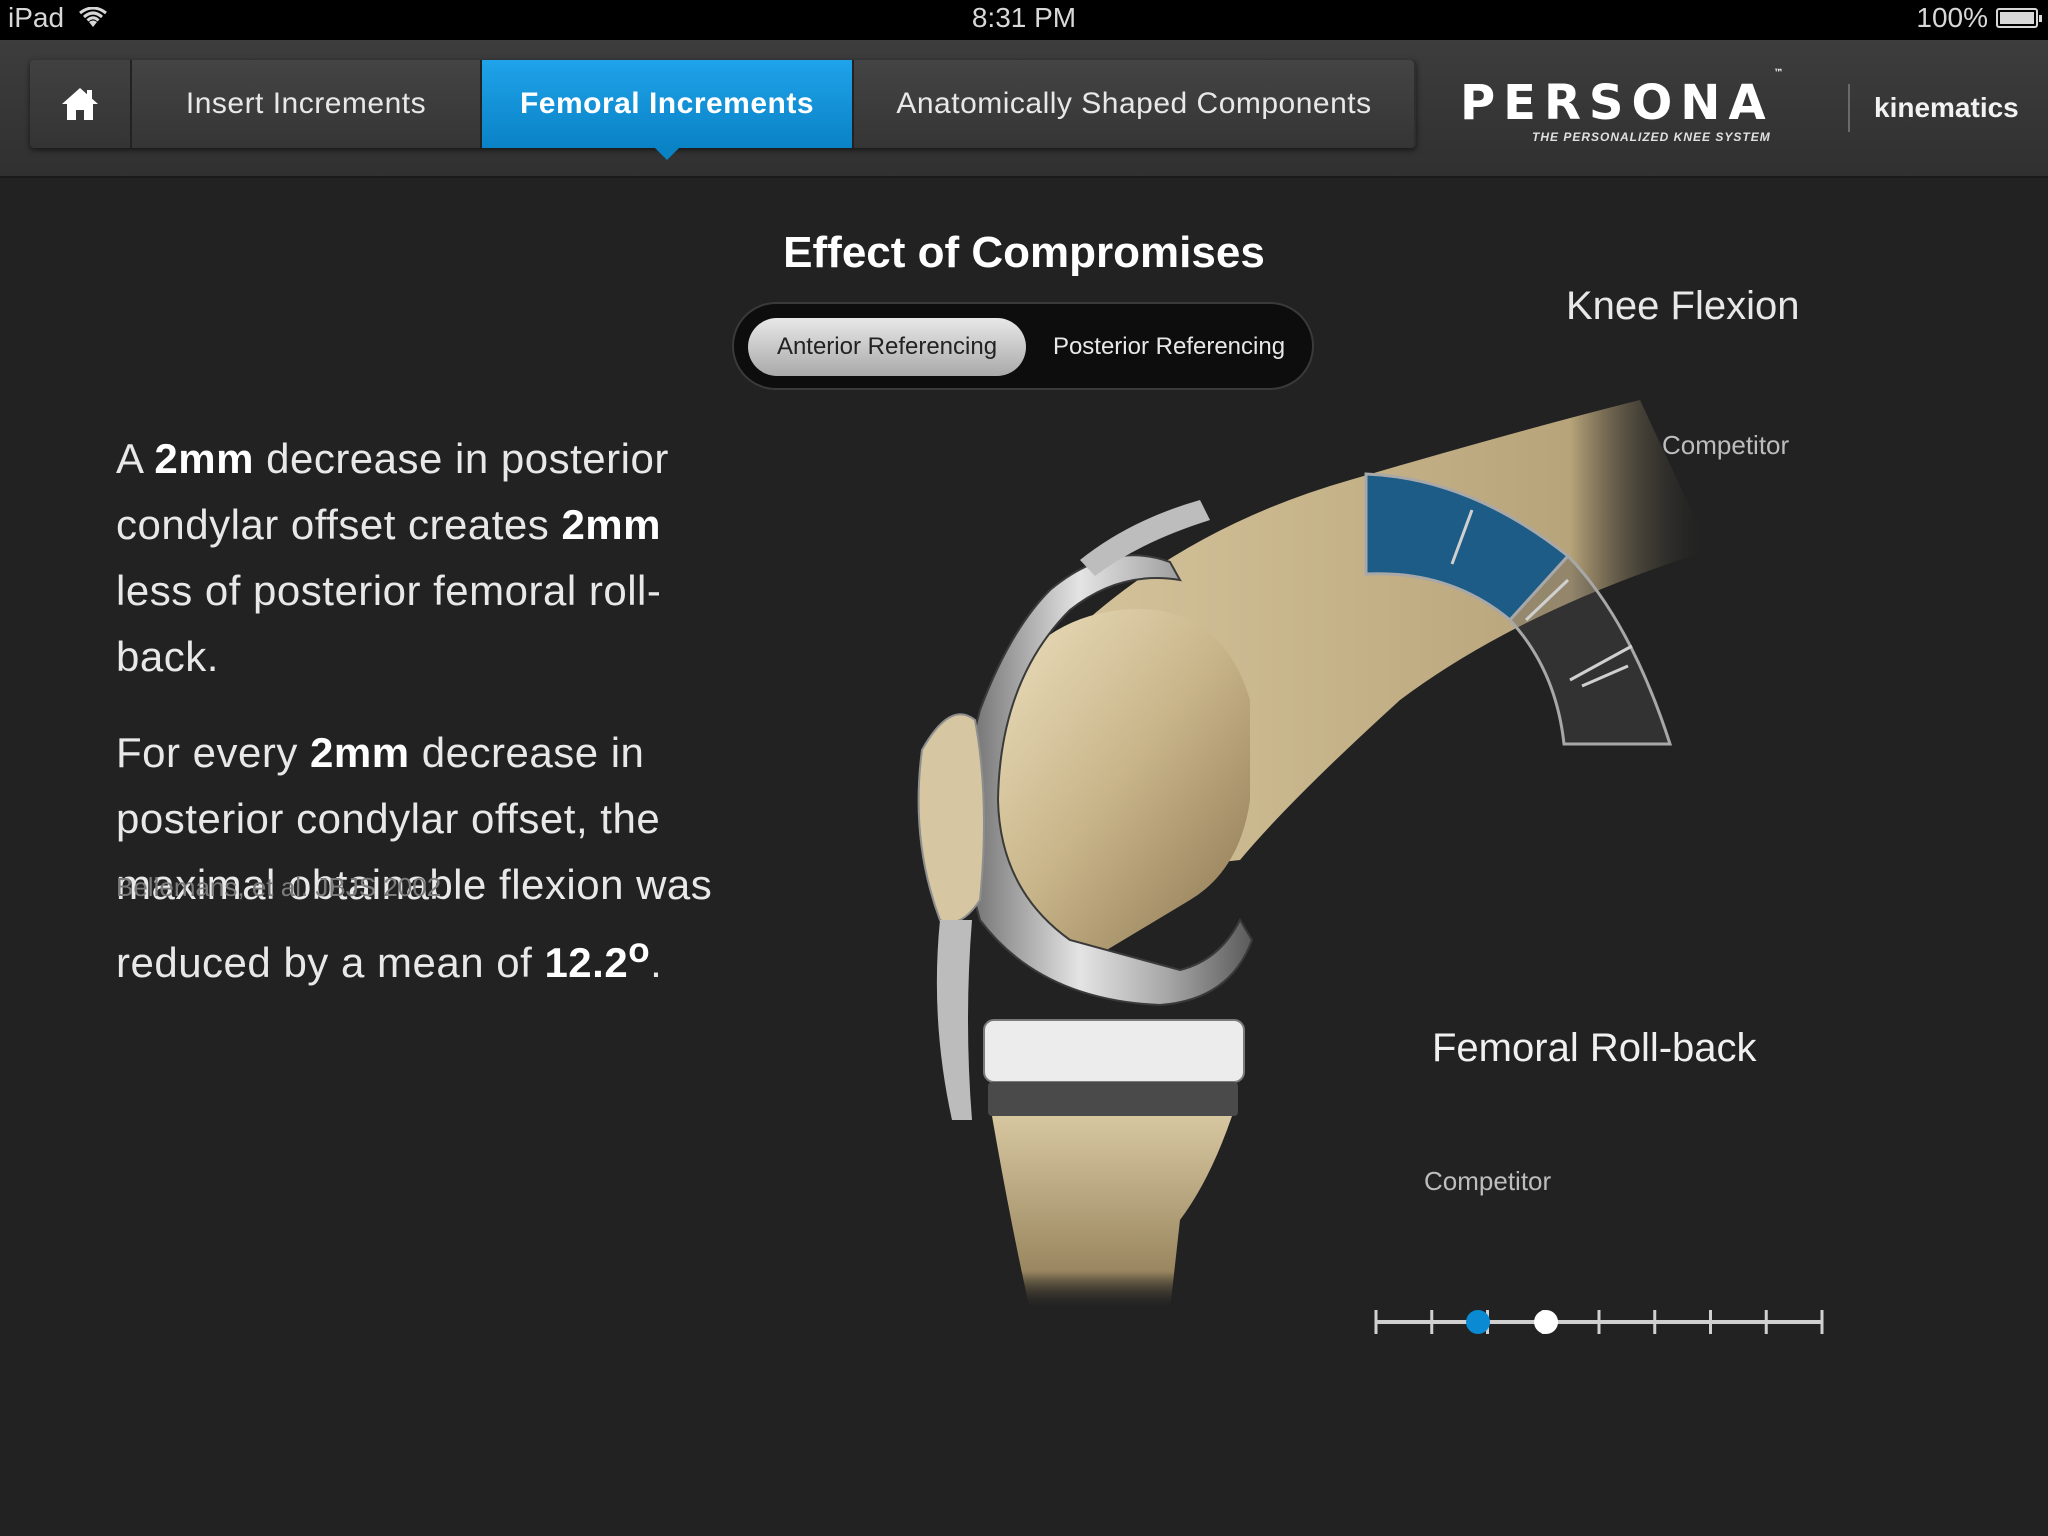 The height and width of the screenshot is (1536, 2048). What do you see at coordinates (1488, 1181) in the screenshot?
I see `rollback-competitor-label: Competitor` at bounding box center [1488, 1181].